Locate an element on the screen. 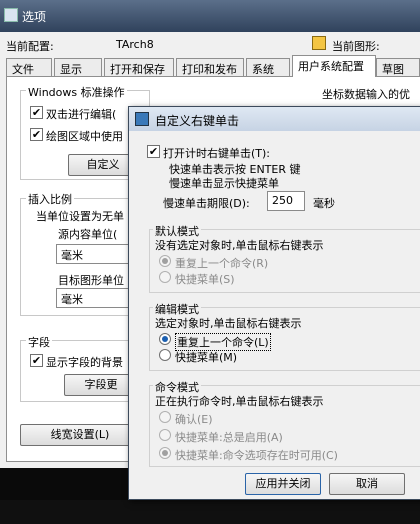  field-update-button: 字段更 is located at coordinates (101, 385).